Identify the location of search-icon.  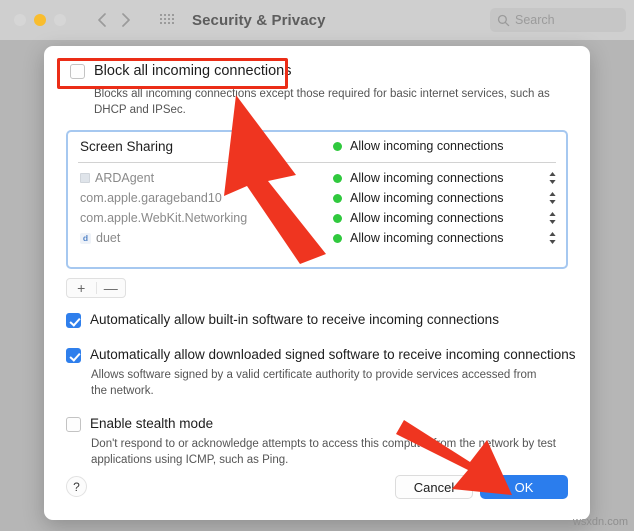
(503, 20).